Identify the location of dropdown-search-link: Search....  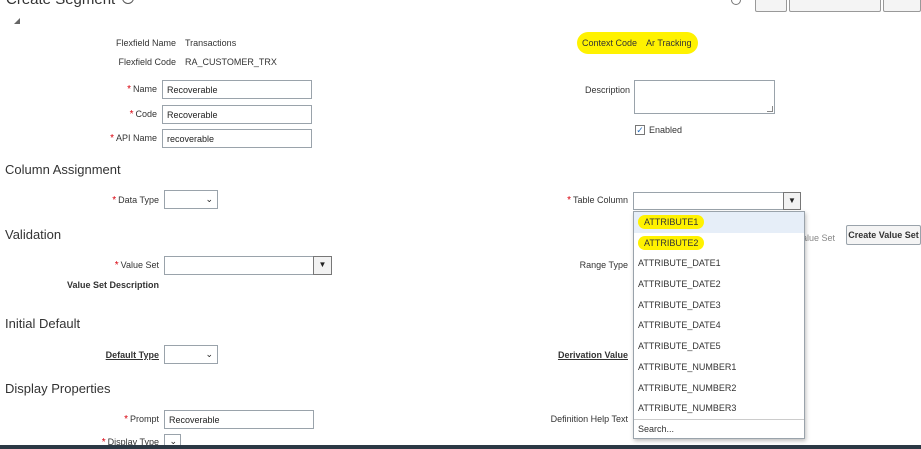
(719, 428).